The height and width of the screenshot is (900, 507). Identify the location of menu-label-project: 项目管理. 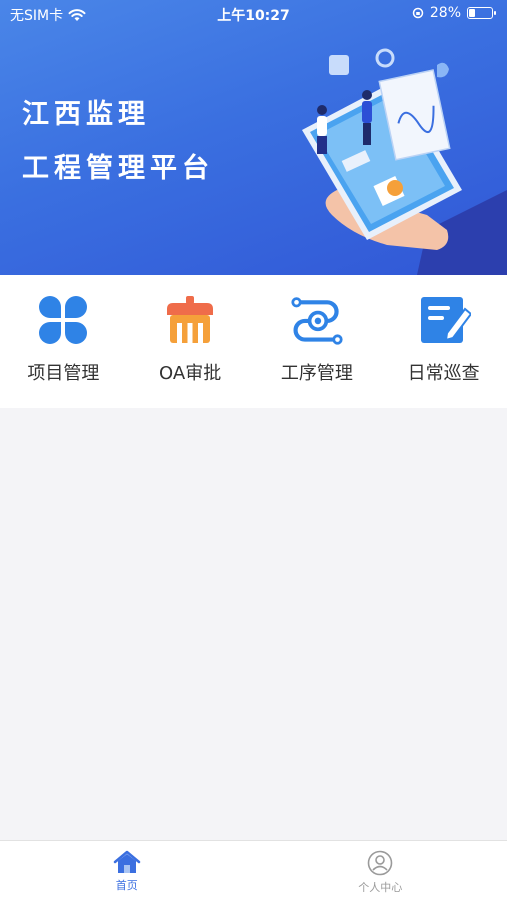
(63, 373).